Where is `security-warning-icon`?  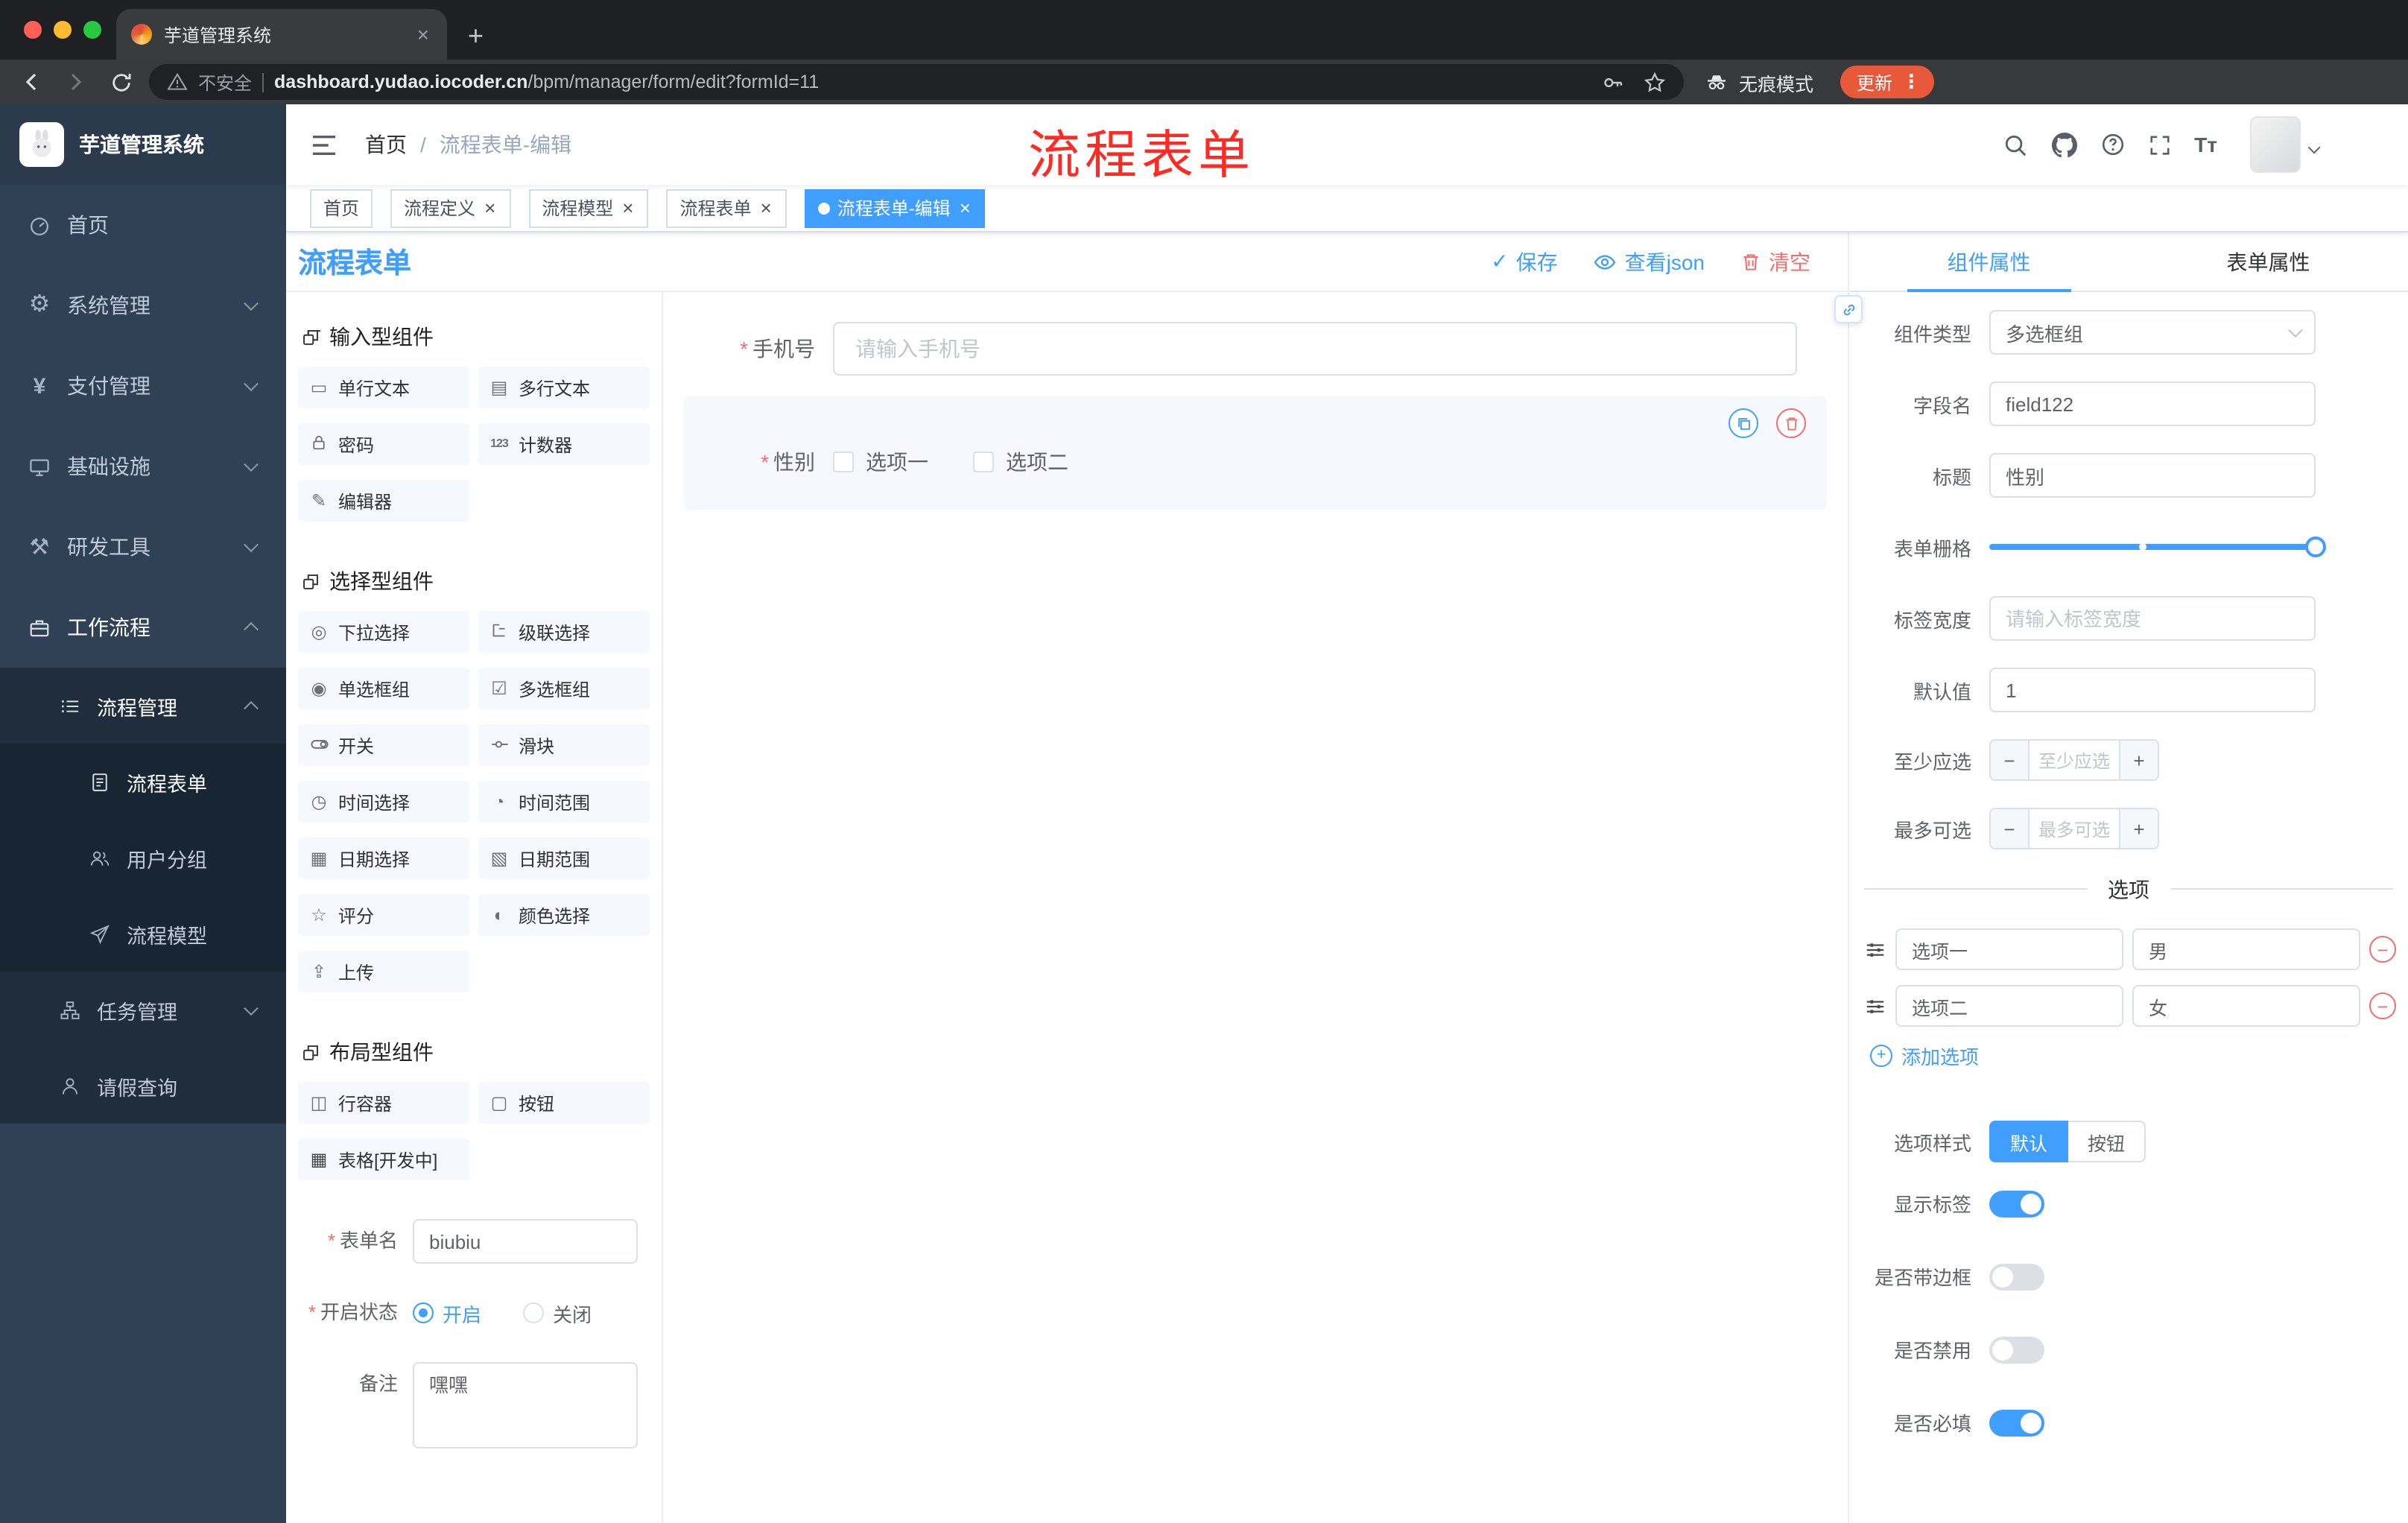 security-warning-icon is located at coordinates (177, 82).